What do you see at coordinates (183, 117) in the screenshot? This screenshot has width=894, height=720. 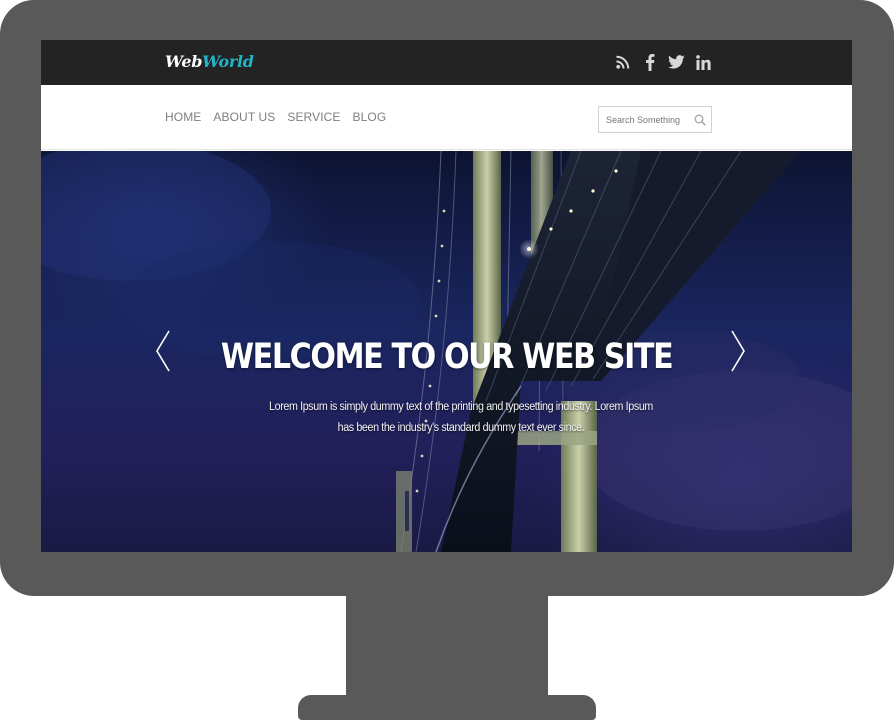 I see `nav-home: HOME` at bounding box center [183, 117].